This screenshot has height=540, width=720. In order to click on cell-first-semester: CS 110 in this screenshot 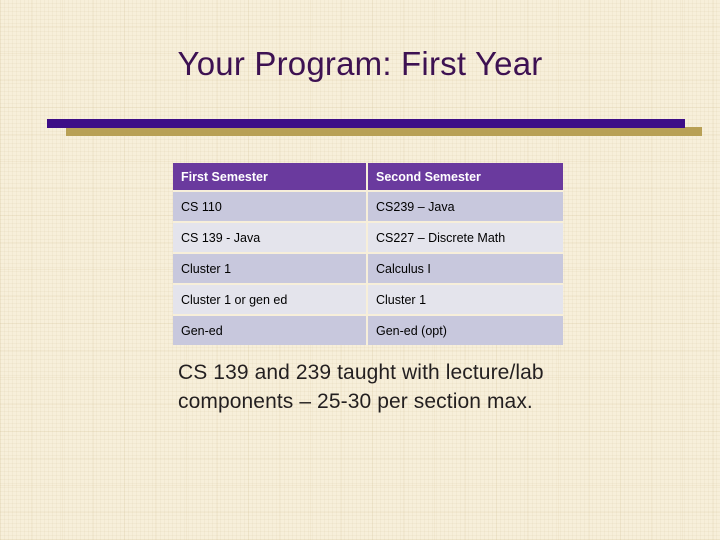, I will do `click(270, 207)`.